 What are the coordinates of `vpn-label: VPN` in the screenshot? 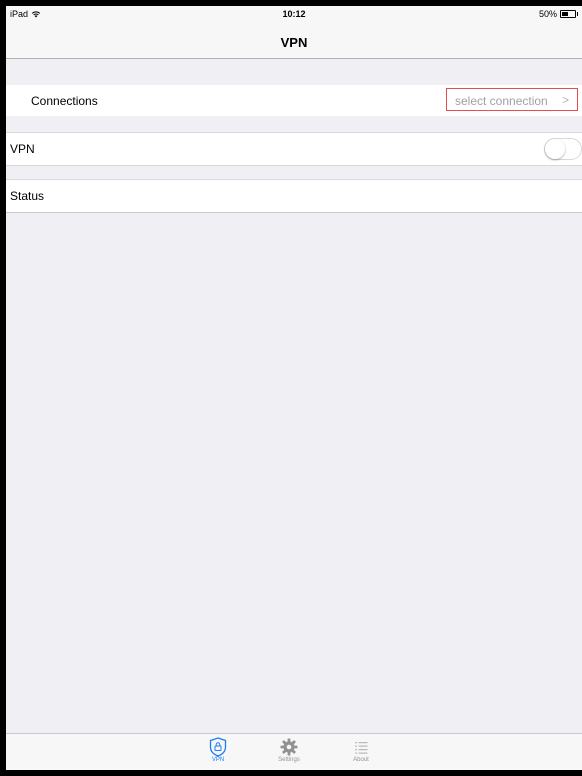 It's located at (22, 149).